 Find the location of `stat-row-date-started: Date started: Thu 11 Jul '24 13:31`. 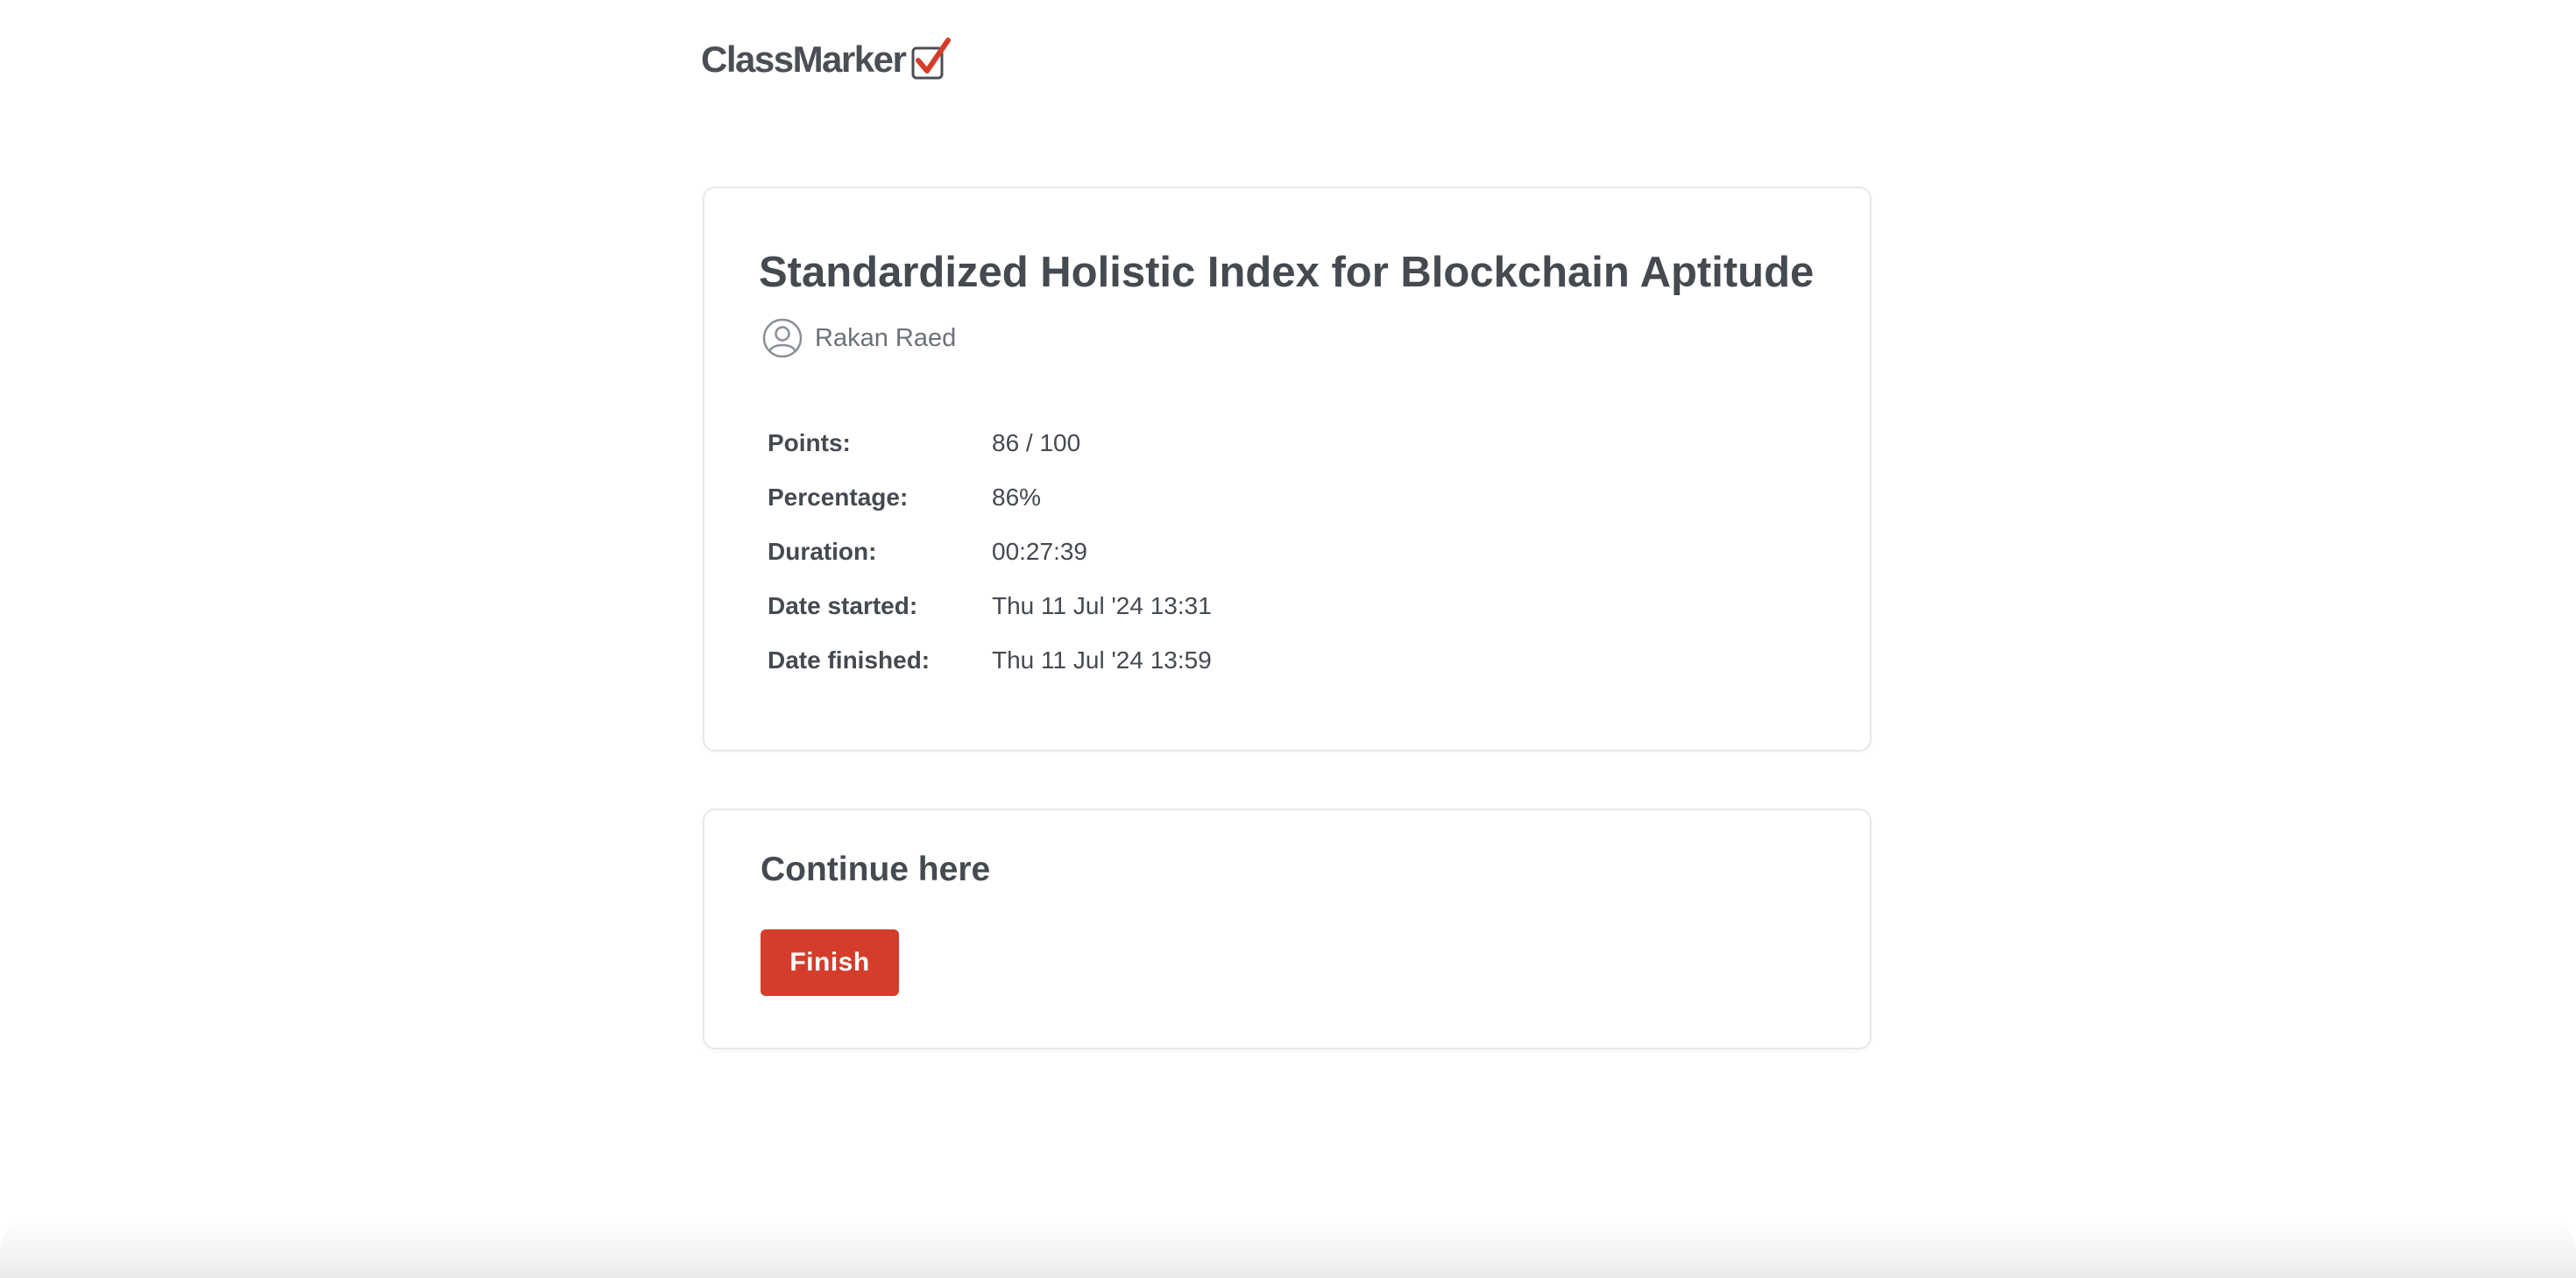

stat-row-date-started: Date started: Thu 11 Jul '24 13:31 is located at coordinates (1162, 606).